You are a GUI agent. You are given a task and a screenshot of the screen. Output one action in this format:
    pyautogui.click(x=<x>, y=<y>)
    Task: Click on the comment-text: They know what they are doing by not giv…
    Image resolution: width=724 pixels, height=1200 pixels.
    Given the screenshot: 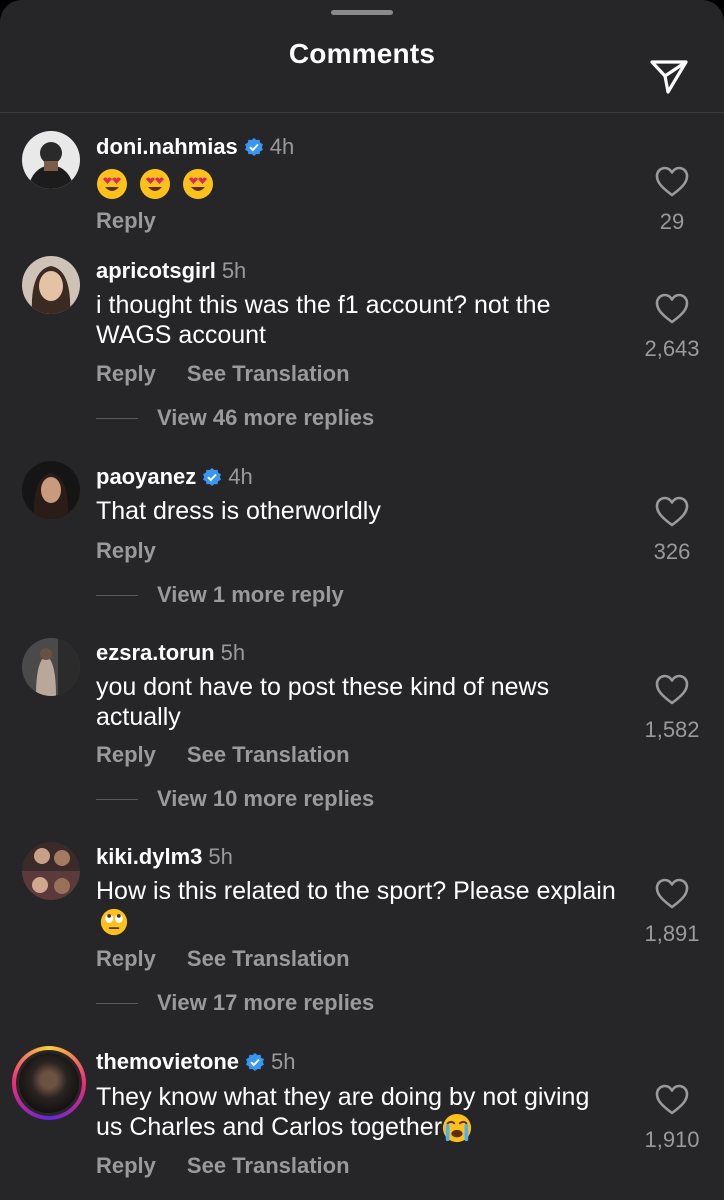 What is the action you would take?
    pyautogui.click(x=356, y=1112)
    